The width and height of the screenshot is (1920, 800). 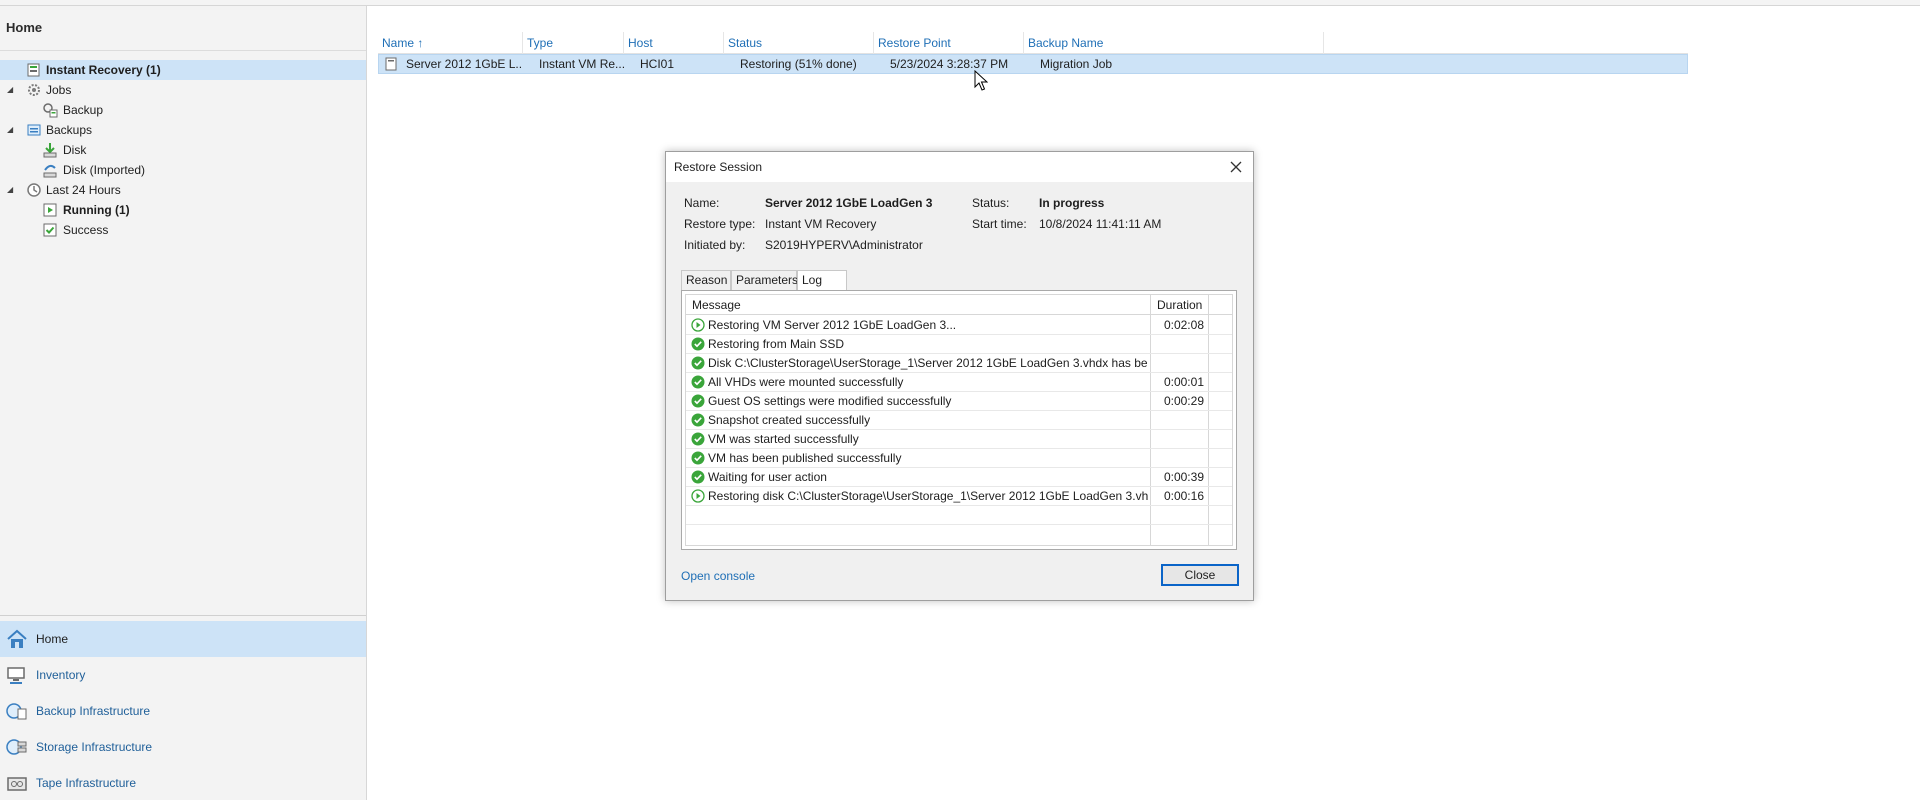 What do you see at coordinates (822, 280) in the screenshot?
I see `tab-log: Log` at bounding box center [822, 280].